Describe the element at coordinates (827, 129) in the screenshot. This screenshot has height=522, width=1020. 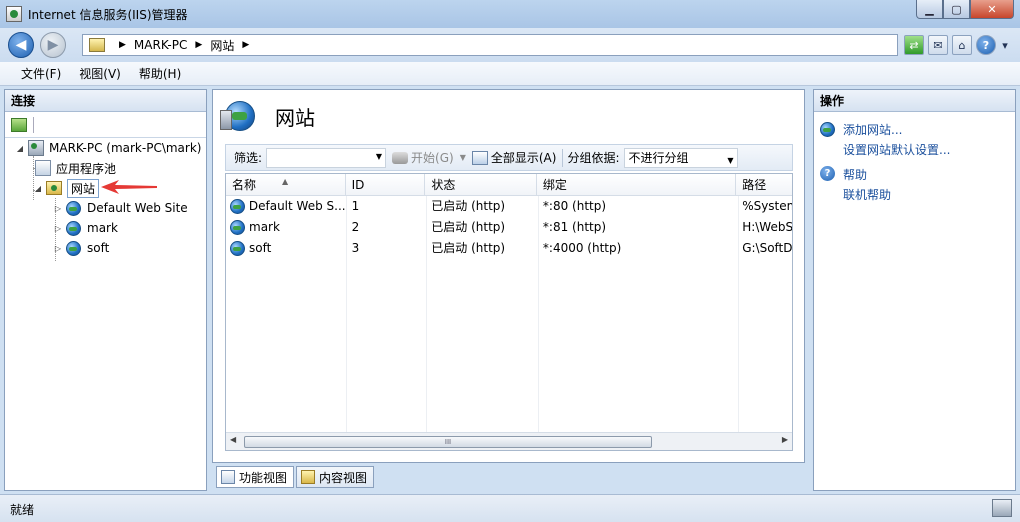
I see `add-site-globe-icon` at that location.